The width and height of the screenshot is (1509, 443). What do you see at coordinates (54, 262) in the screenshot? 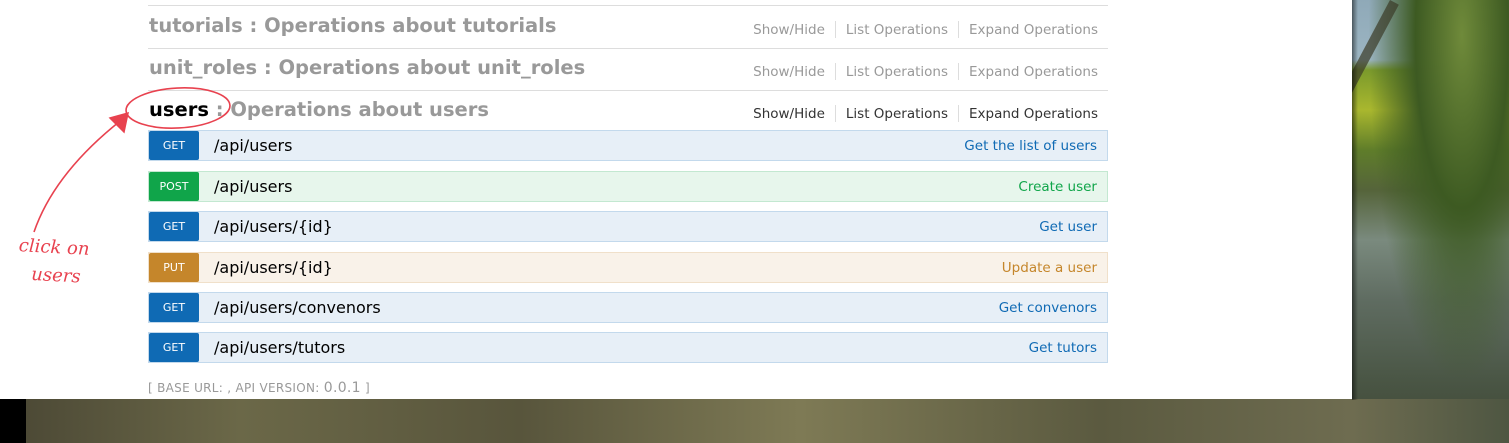
I see `annotation-note: click on users` at bounding box center [54, 262].